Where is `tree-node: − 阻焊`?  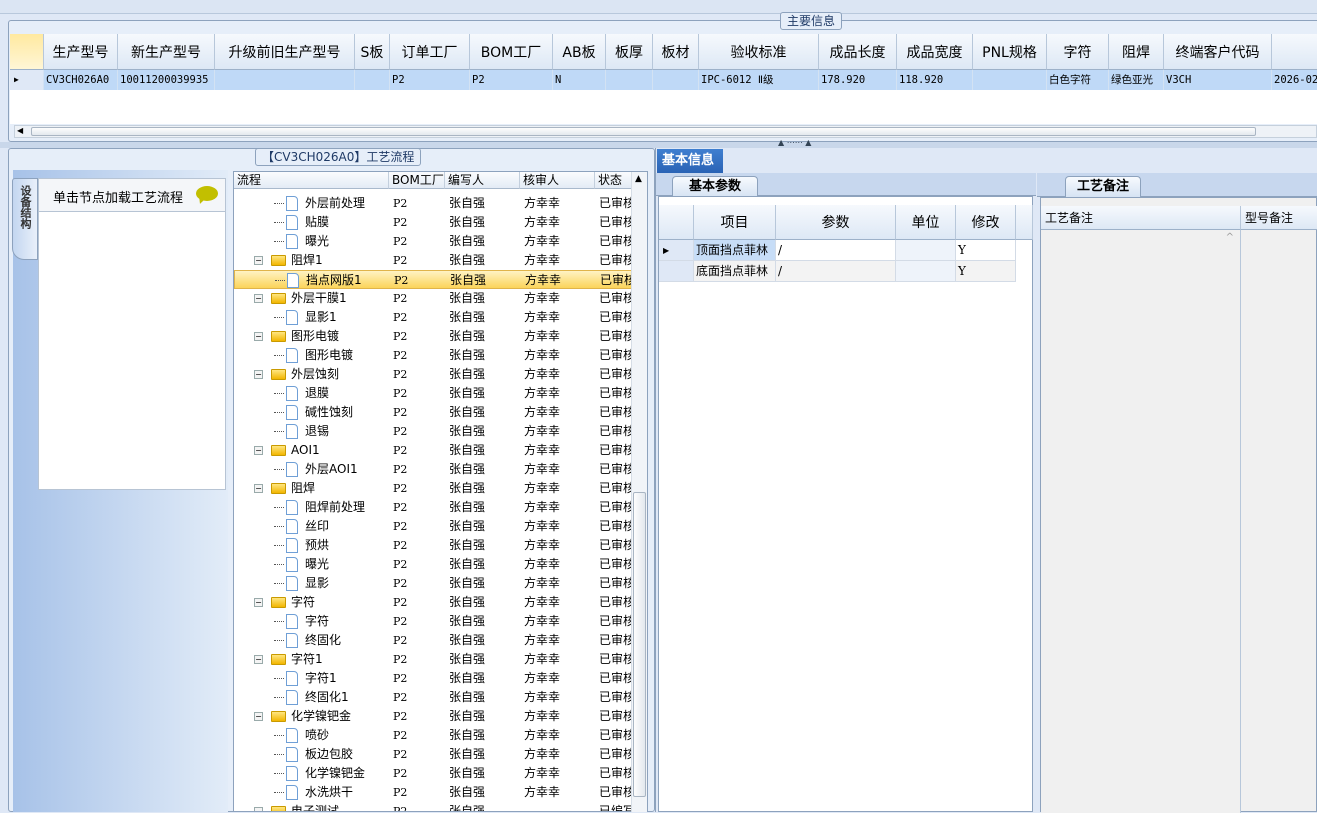 tree-node: − 阻焊 is located at coordinates (321, 488).